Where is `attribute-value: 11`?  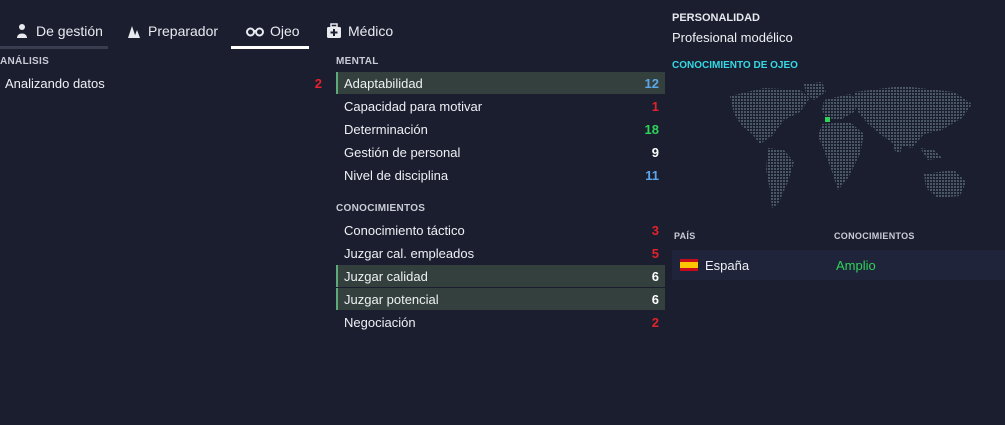
attribute-value: 11 is located at coordinates (652, 175).